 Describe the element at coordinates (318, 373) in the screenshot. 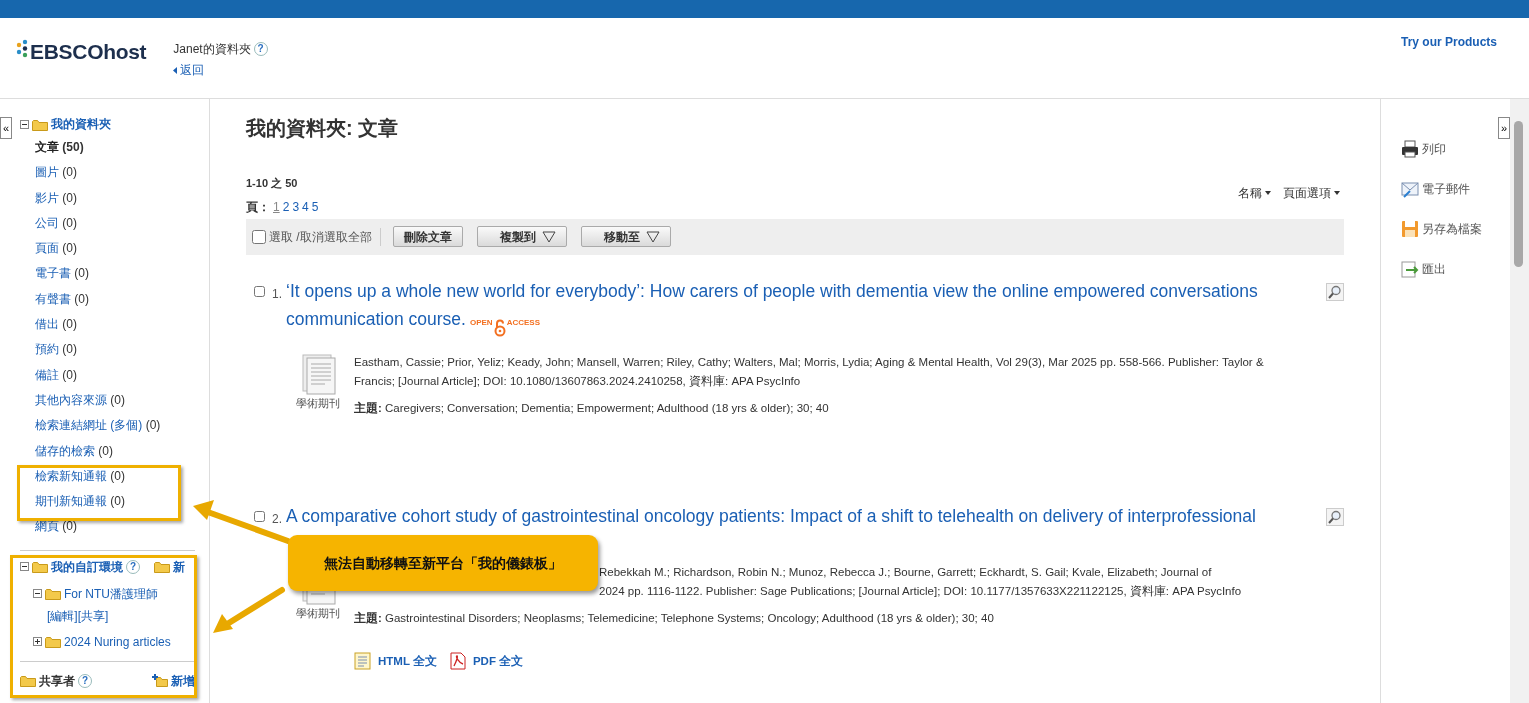

I see `journal-icon` at that location.